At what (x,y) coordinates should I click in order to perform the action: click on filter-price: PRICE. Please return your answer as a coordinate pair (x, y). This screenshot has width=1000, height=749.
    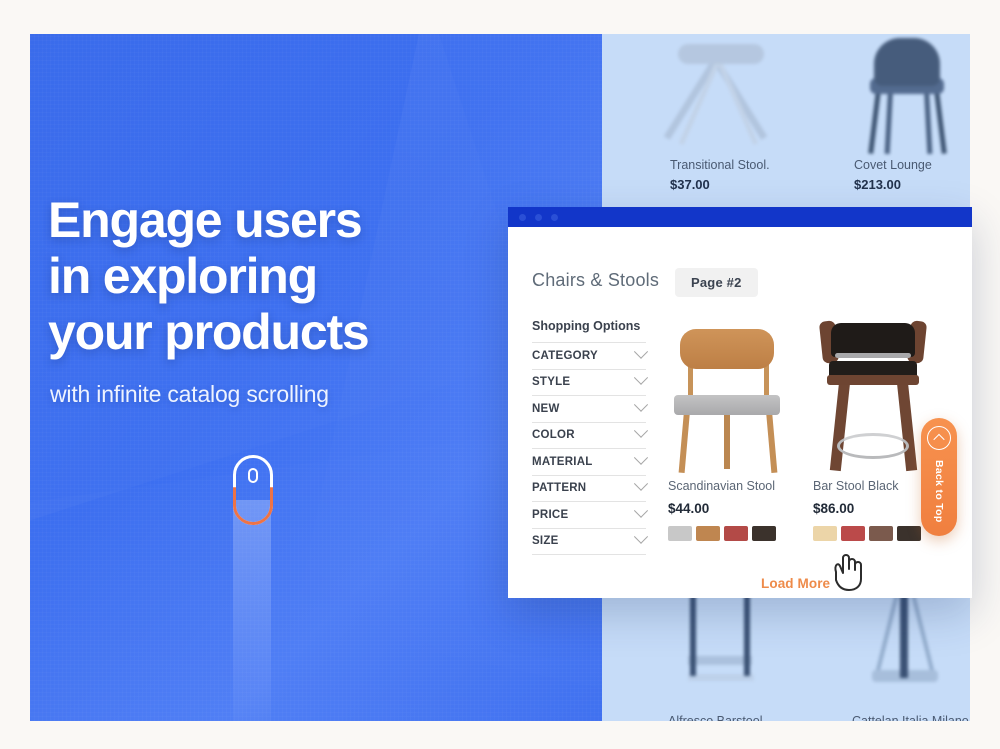
    Looking at the image, I should click on (590, 514).